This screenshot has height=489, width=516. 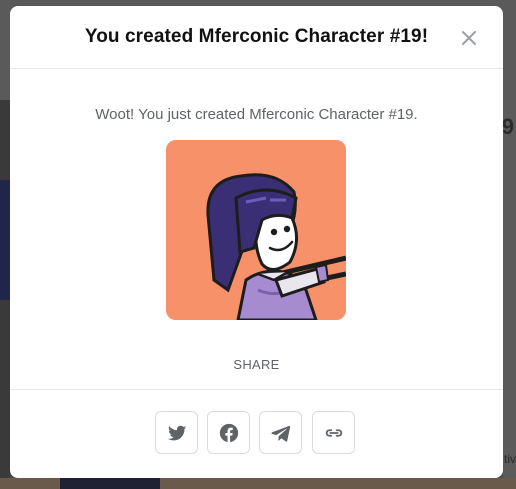 I want to click on copy-link-button, so click(x=333, y=432).